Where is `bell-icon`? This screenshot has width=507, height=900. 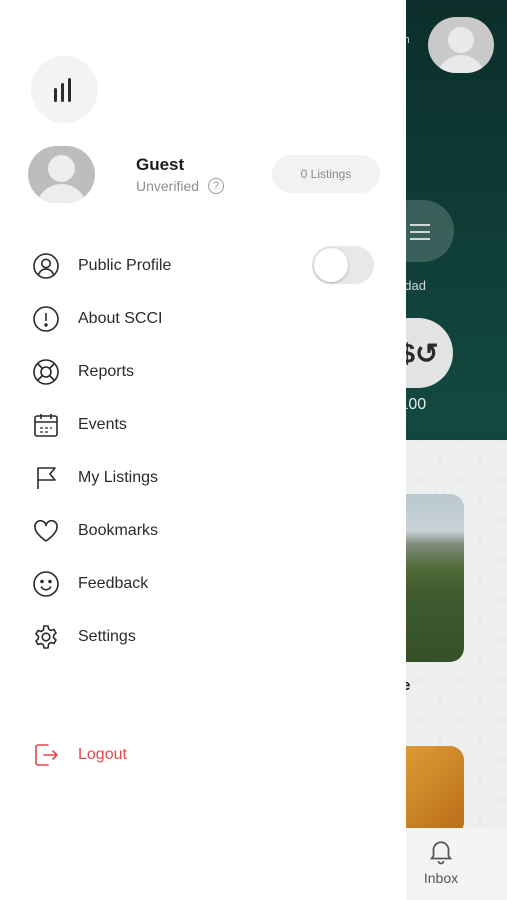
bell-icon is located at coordinates (441, 853).